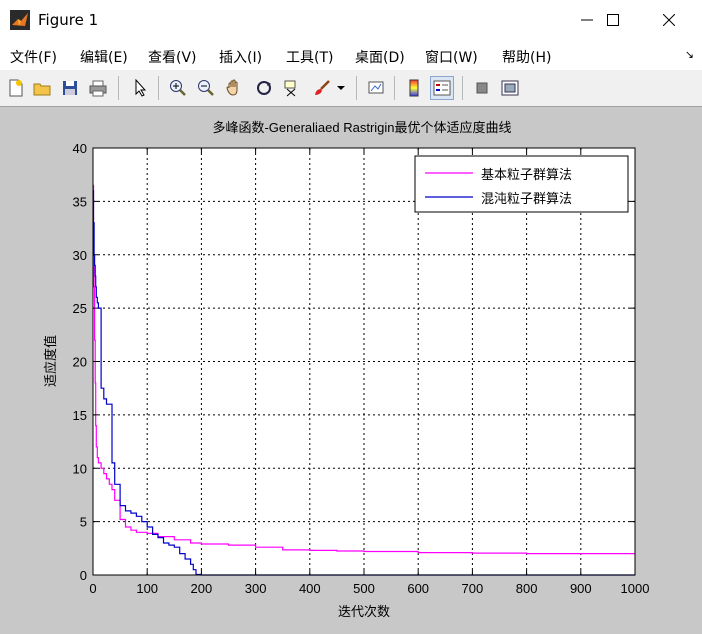 The image size is (702, 634). I want to click on open-file-button, so click(42, 88).